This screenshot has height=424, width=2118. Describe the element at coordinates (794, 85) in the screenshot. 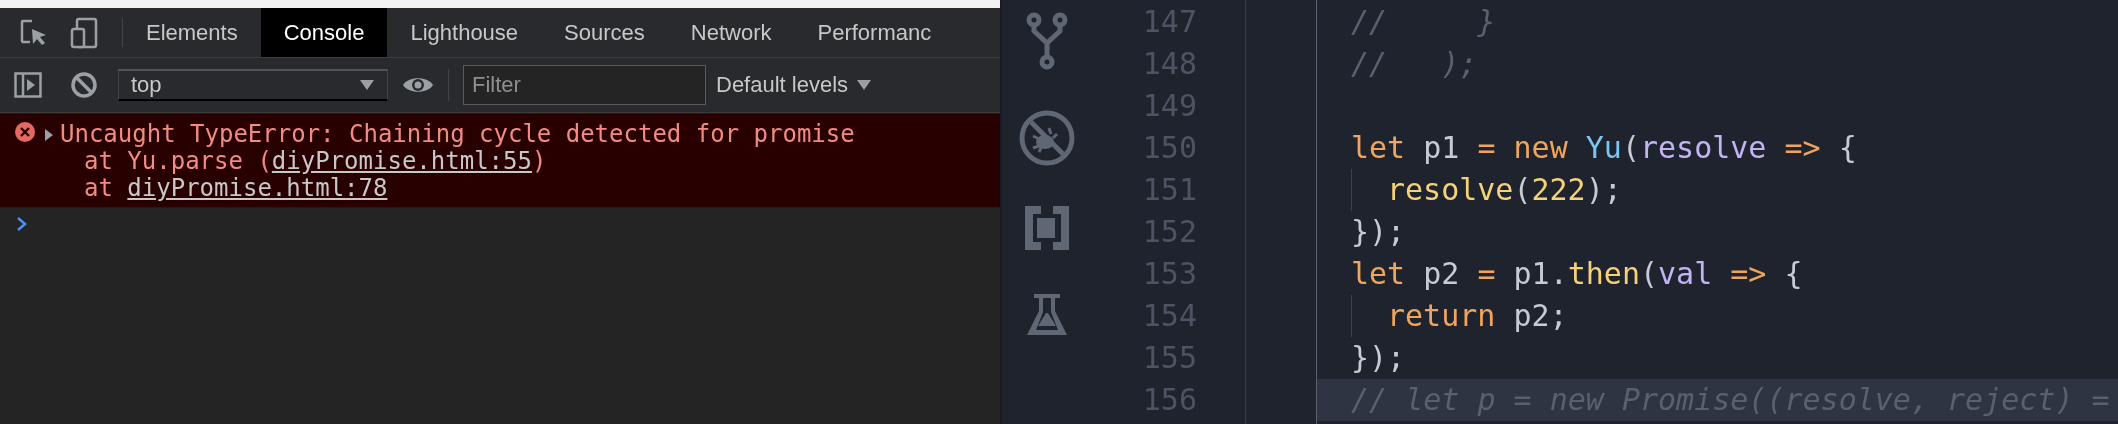

I see `levels-dropdown: Default levels` at that location.